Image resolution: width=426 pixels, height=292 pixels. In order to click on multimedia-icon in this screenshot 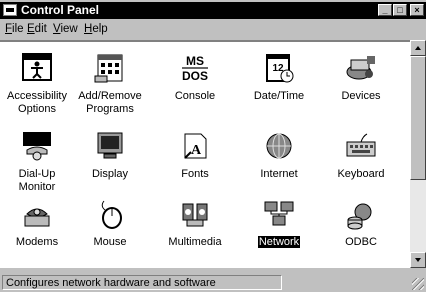, I will do `click(195, 215)`.